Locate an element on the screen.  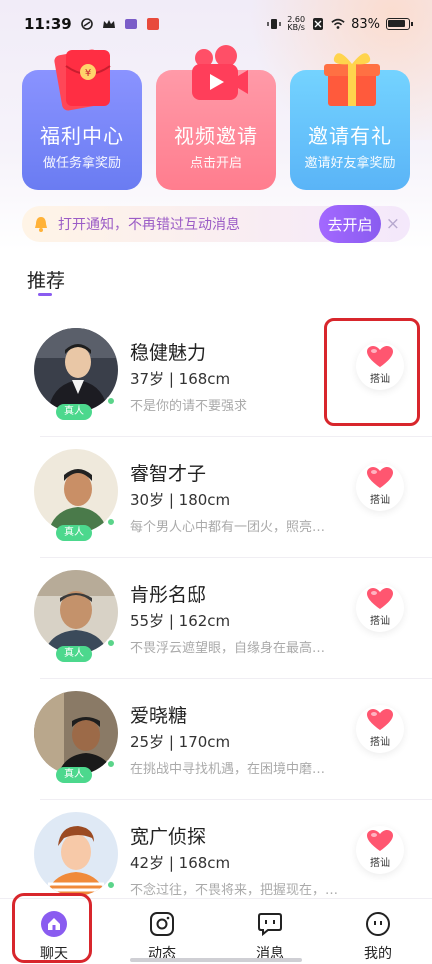
close-icon: × is located at coordinates (393, 224).